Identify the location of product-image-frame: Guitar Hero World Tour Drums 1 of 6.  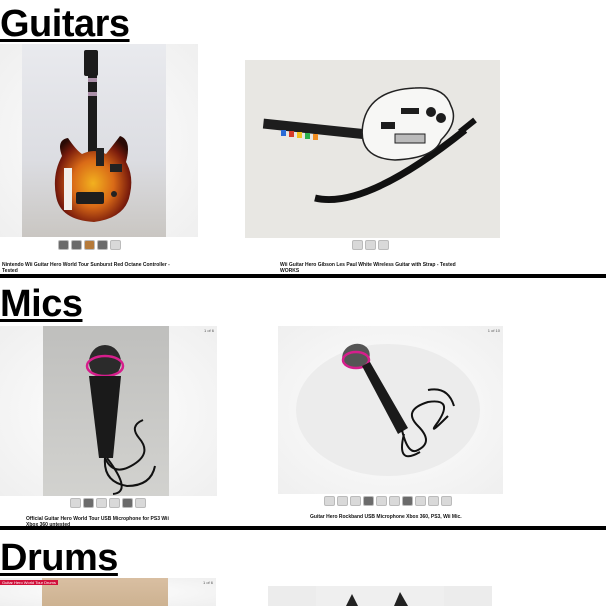
(108, 592).